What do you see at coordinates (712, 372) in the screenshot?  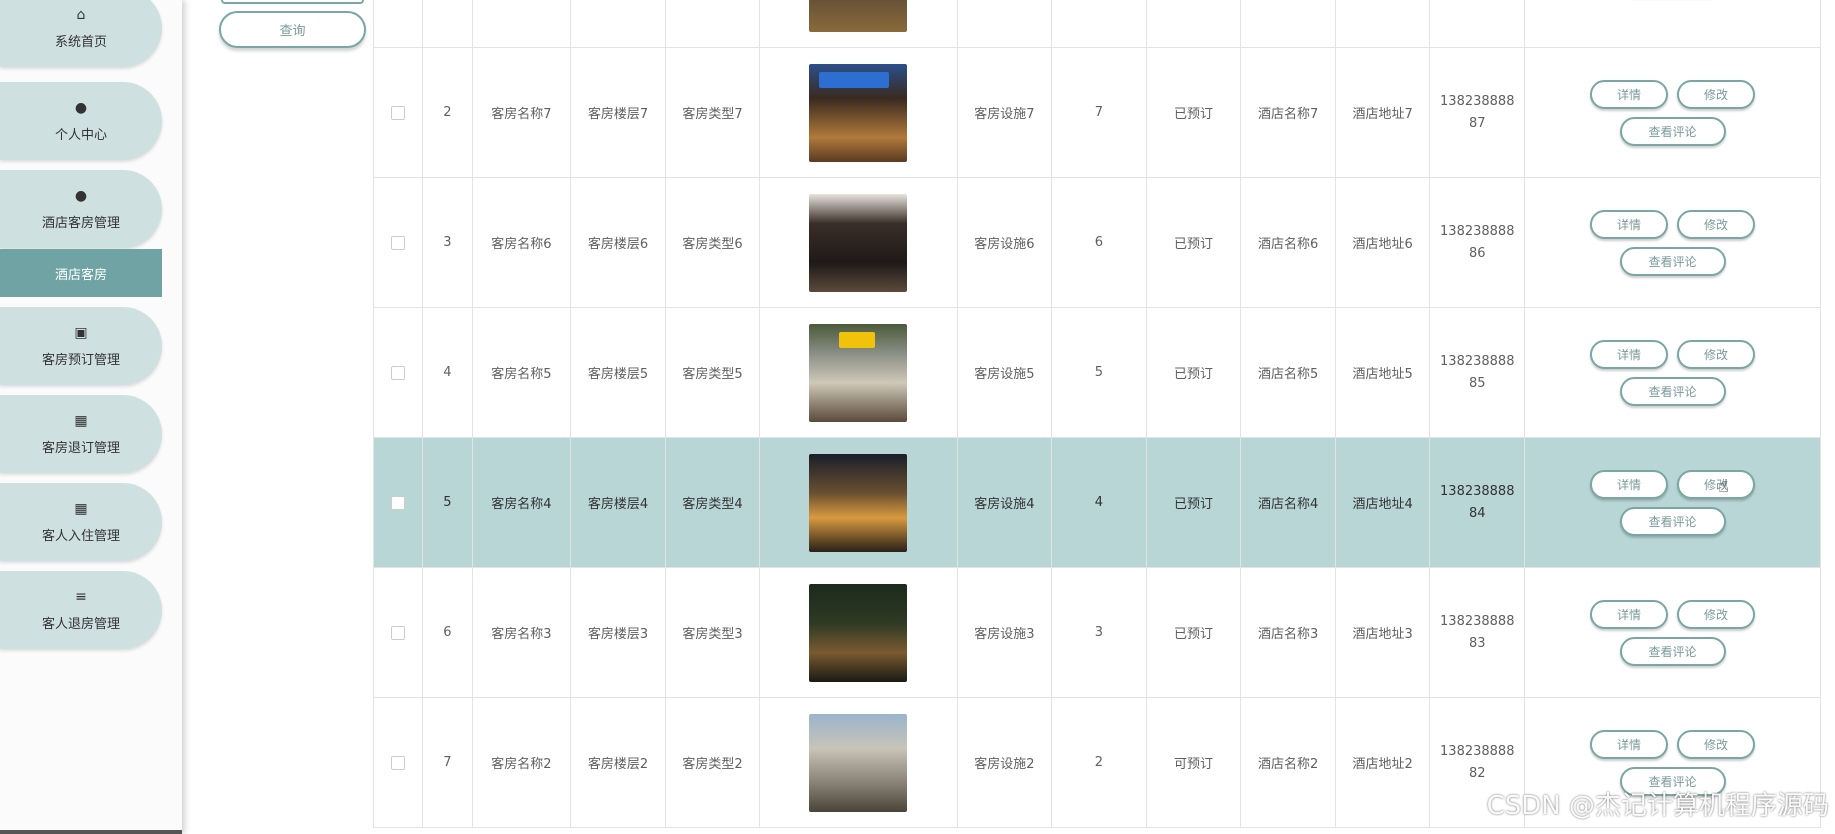 I see `cell-room-type: 客房类型5` at bounding box center [712, 372].